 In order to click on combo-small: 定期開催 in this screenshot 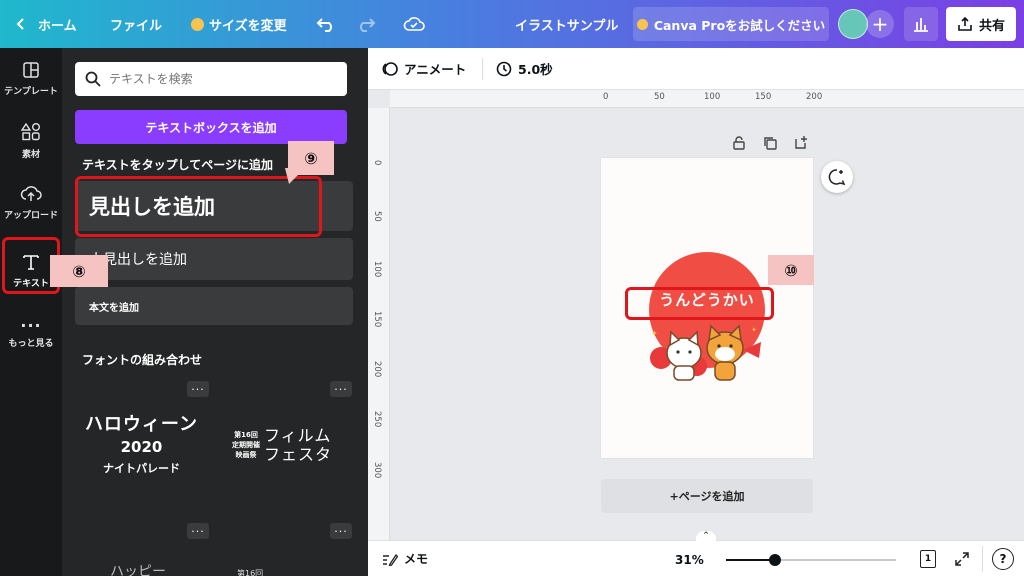, I will do `click(246, 445)`.